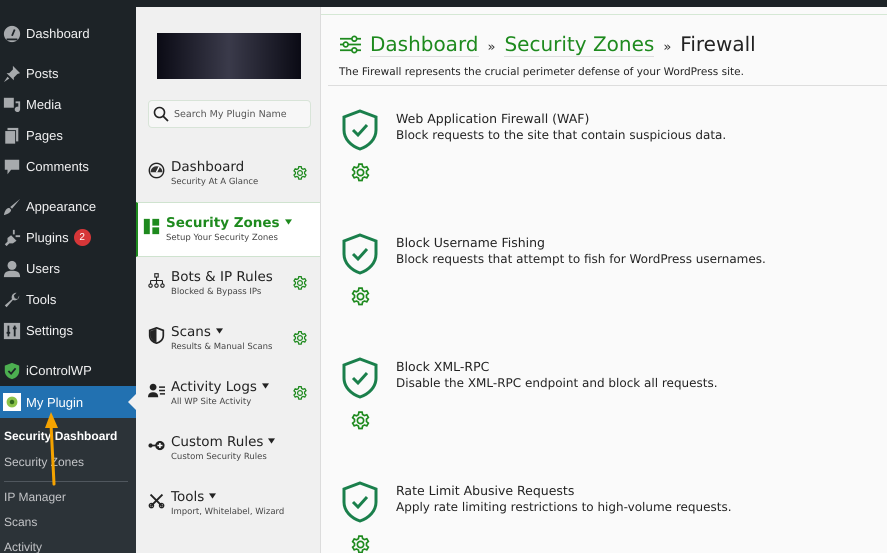 The height and width of the screenshot is (553, 887). What do you see at coordinates (471, 242) in the screenshot?
I see `feature-title: Block Username Fishing` at bounding box center [471, 242].